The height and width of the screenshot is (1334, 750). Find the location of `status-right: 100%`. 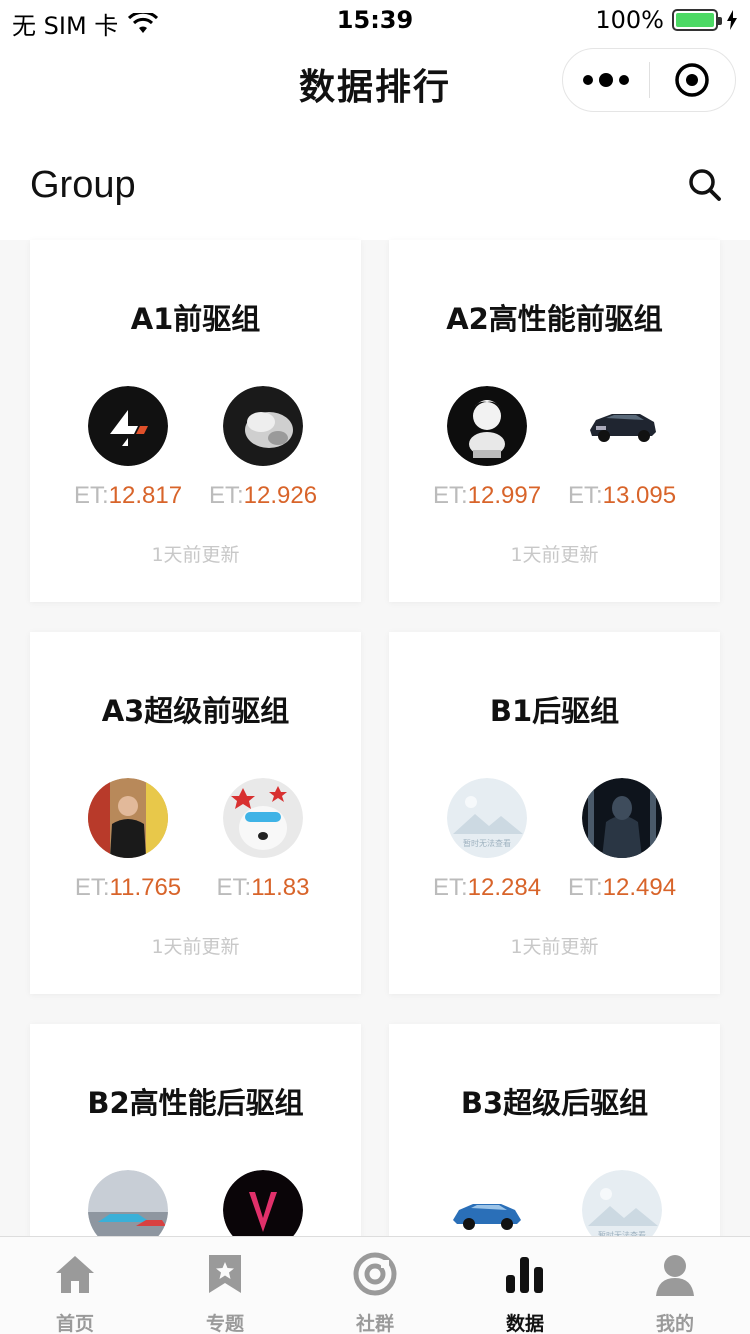

status-right: 100% is located at coordinates (666, 20).